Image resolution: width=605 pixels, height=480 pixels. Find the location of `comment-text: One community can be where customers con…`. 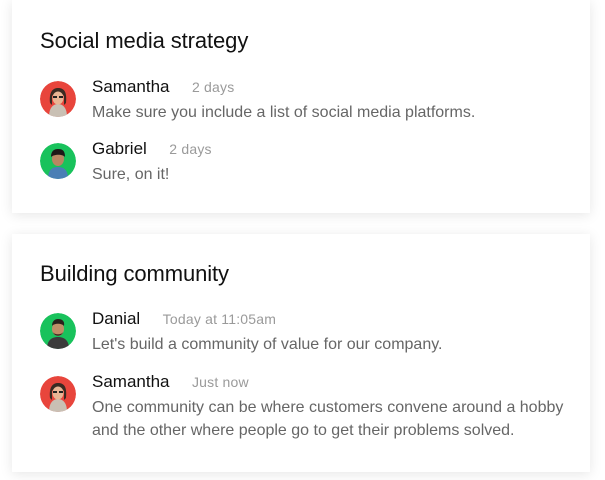

comment-text: One community can be where customers con… is located at coordinates (328, 419).